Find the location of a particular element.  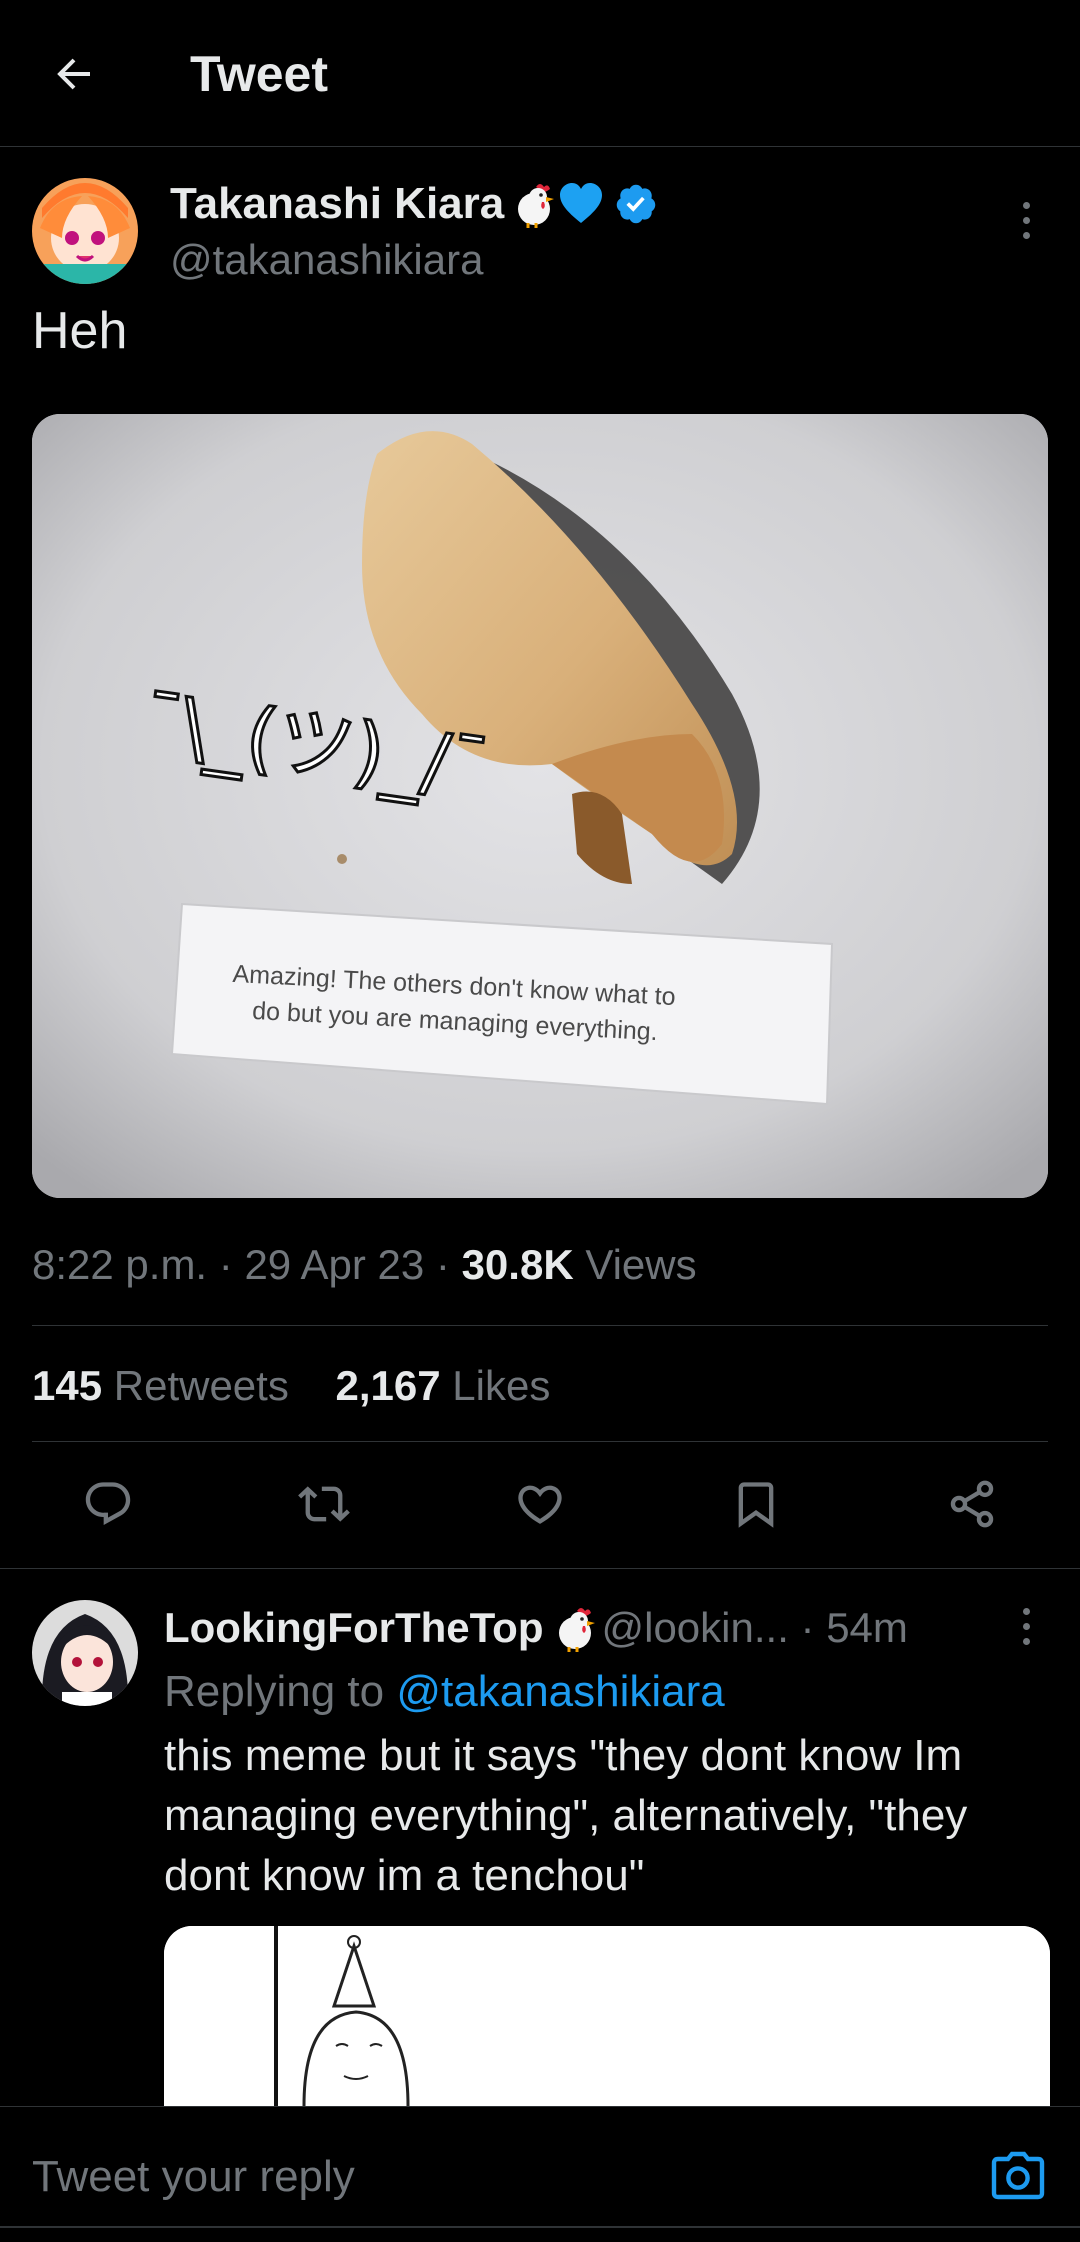

back-button is located at coordinates (74, 74).